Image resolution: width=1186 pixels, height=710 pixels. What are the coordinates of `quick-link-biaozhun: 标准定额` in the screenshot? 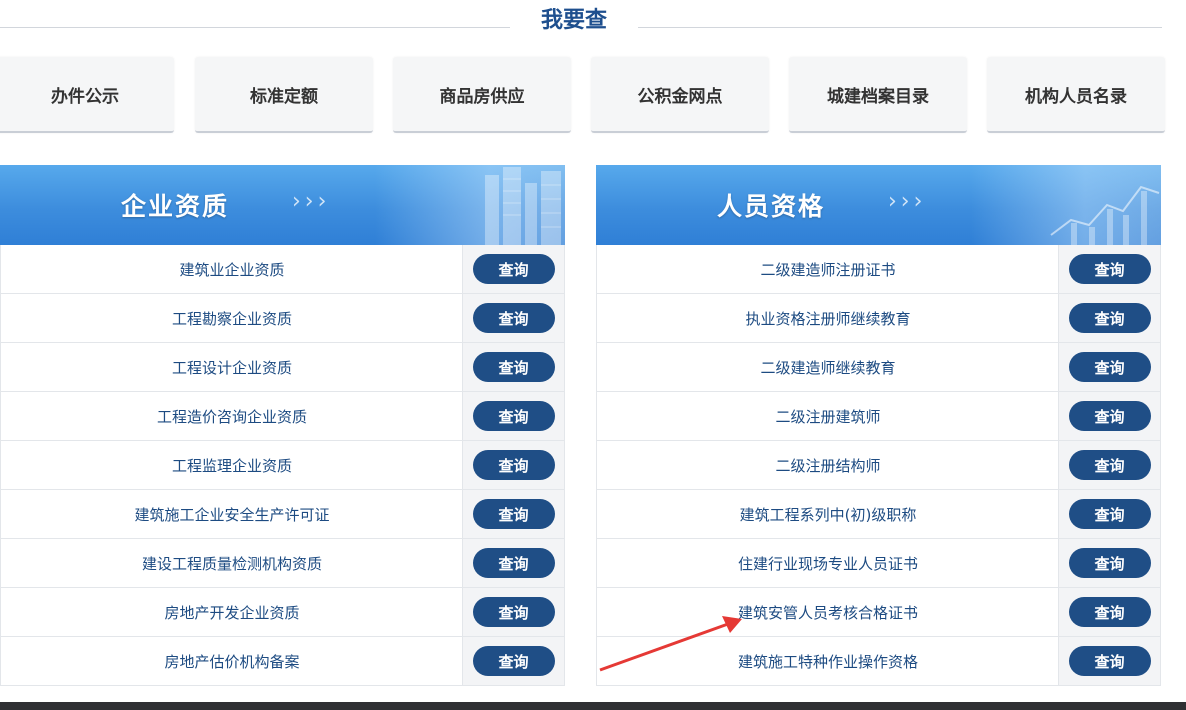 It's located at (284, 95).